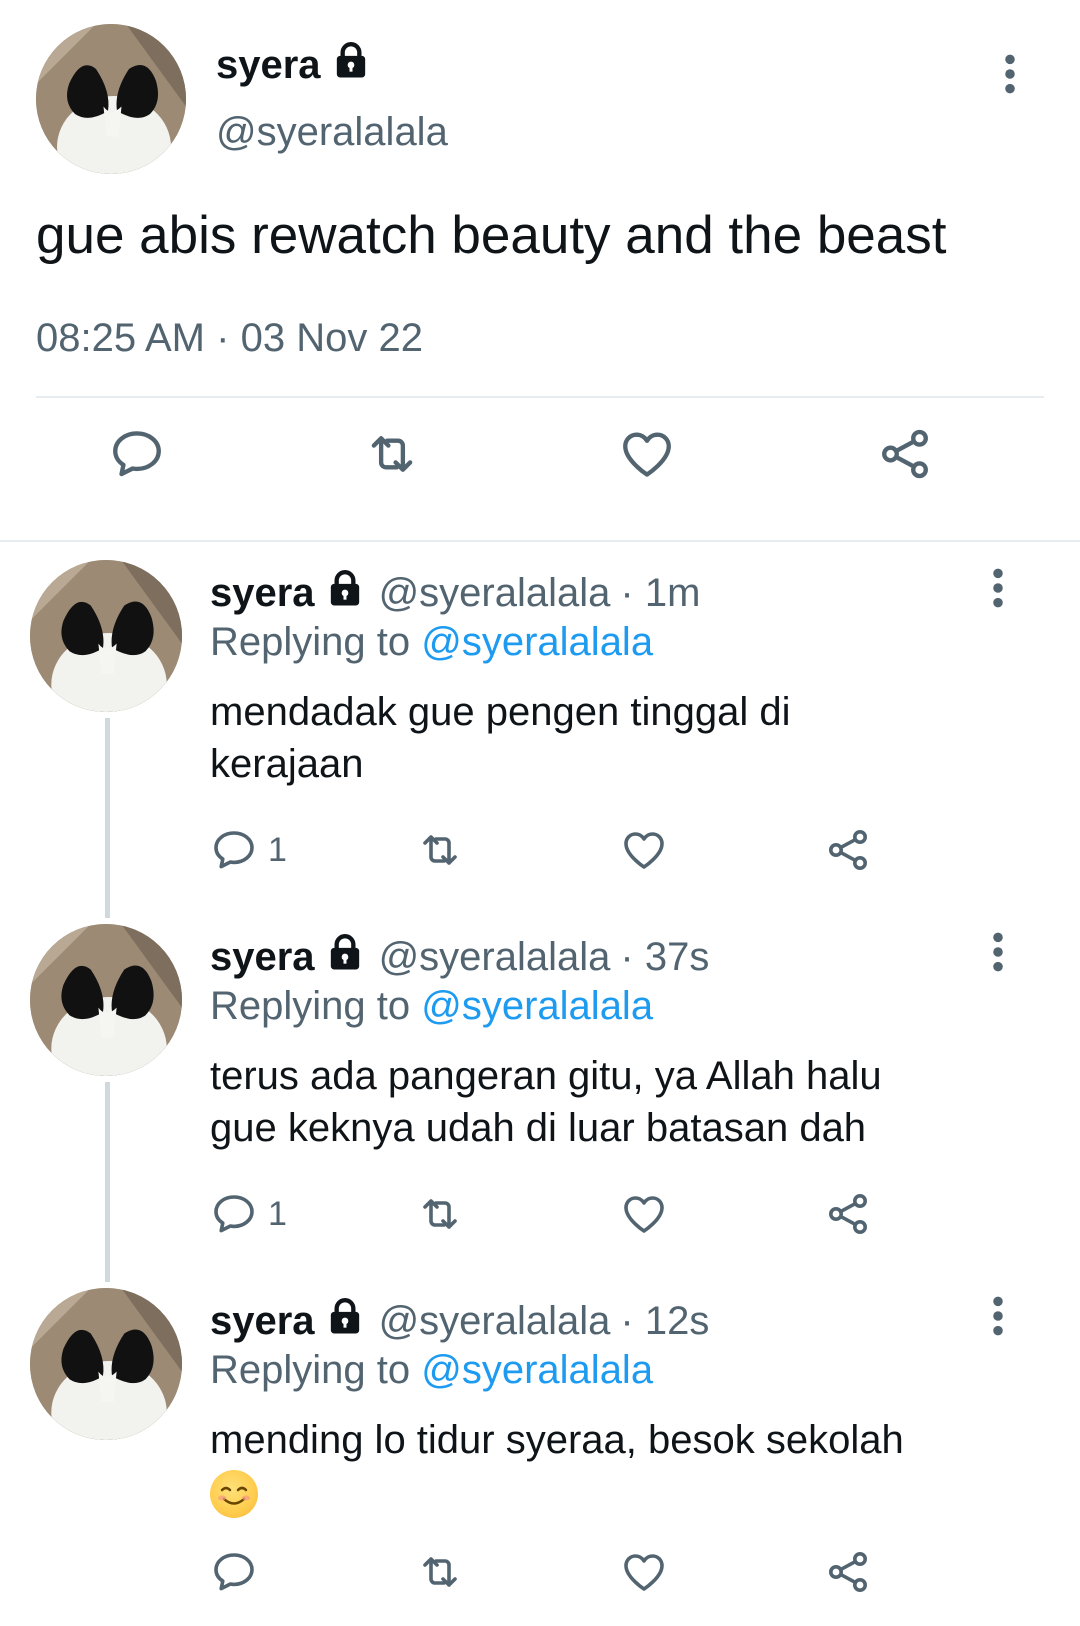 The image size is (1080, 1626). I want to click on reply-text: mending lo tidur syeraa, besok sekolah, so click(600, 1468).